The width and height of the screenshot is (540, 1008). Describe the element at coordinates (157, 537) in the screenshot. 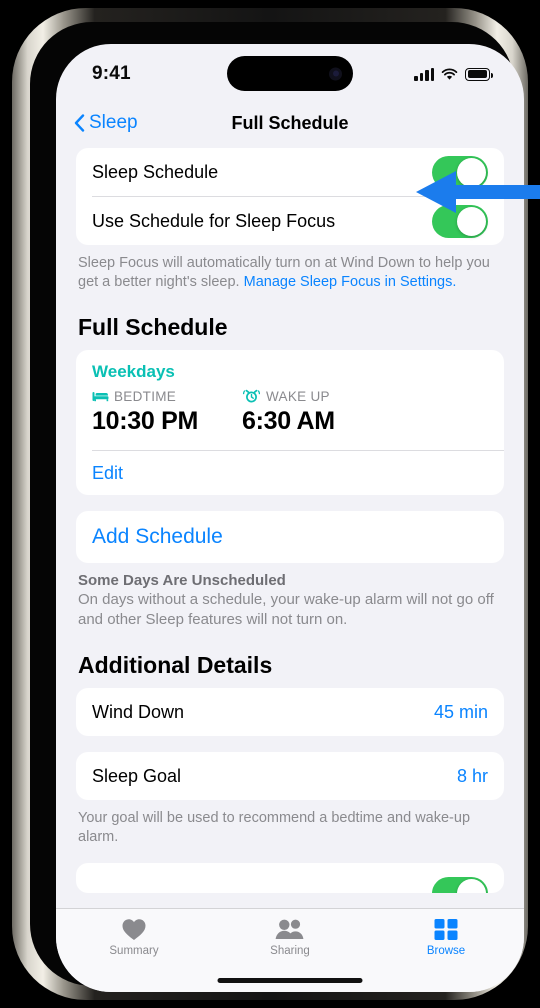

I see `add-schedule-link: Add Schedule` at that location.